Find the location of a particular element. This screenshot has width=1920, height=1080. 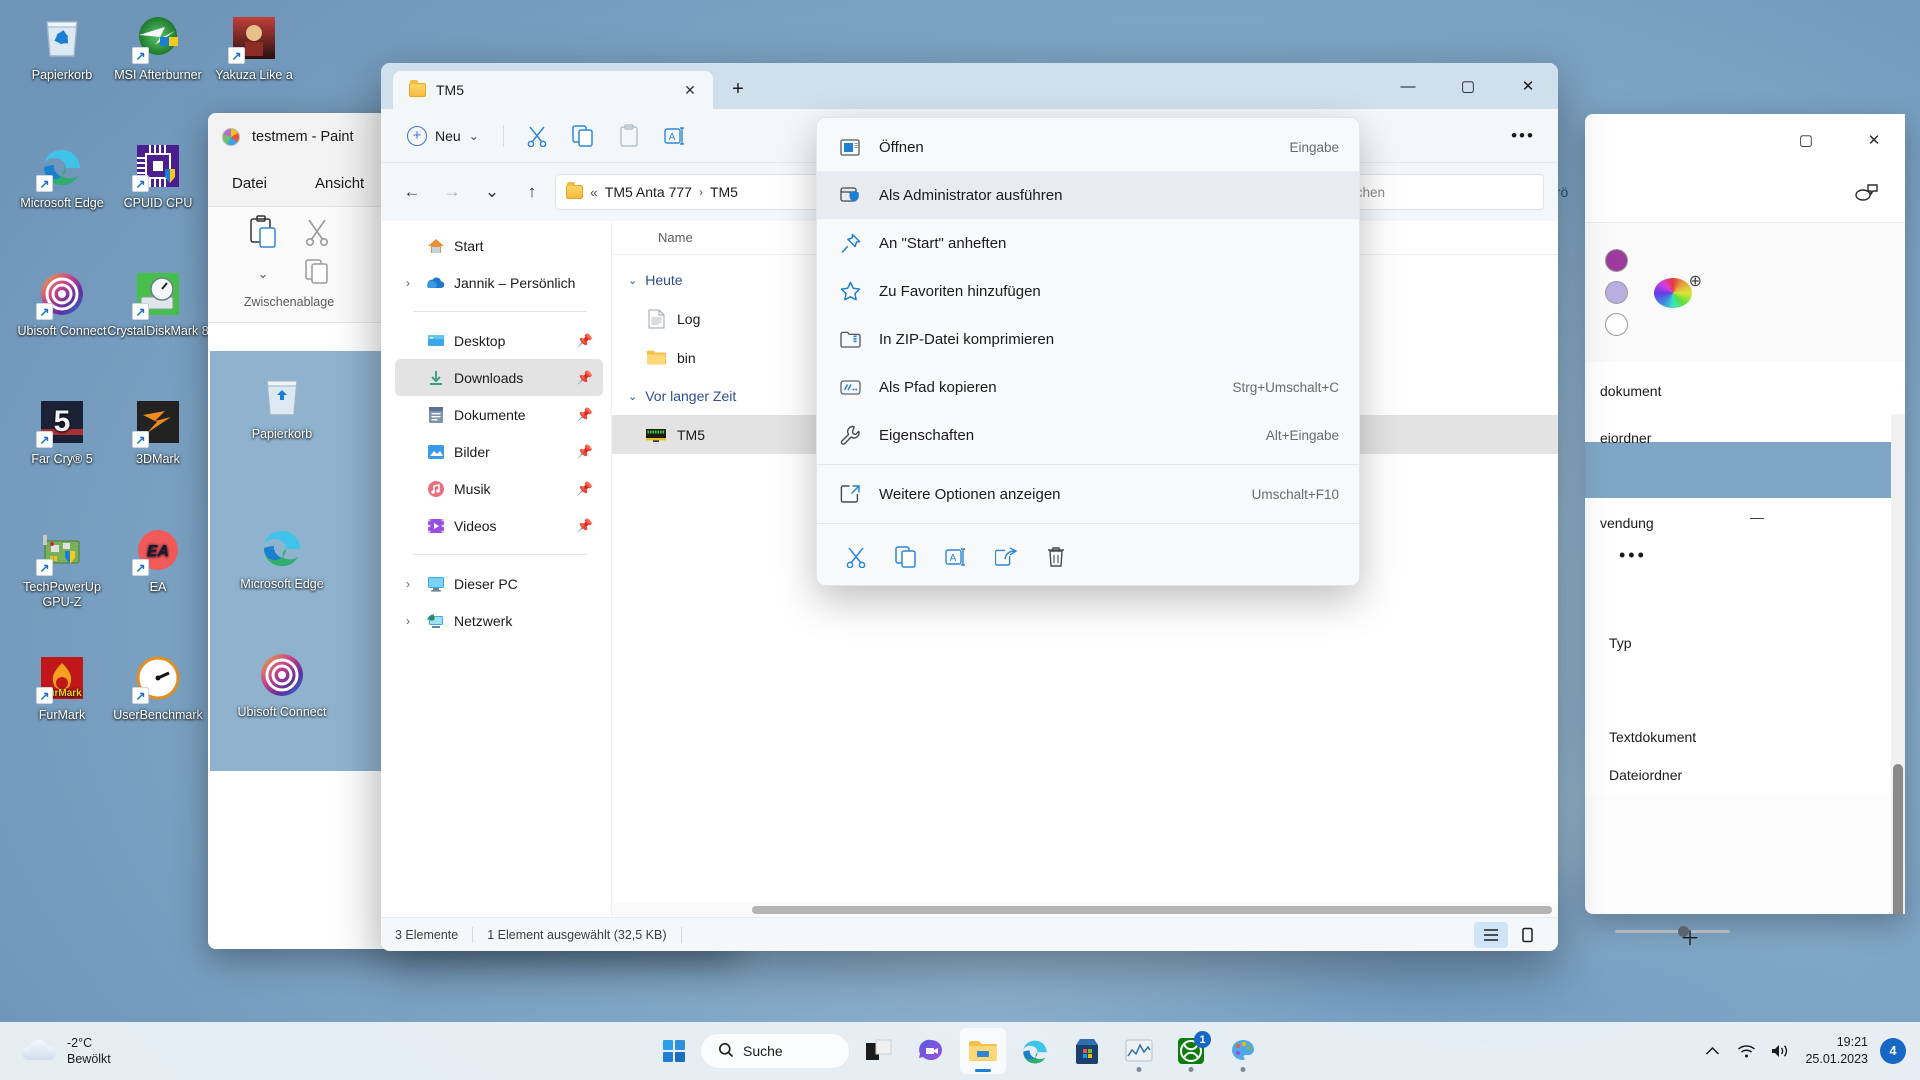

collaborate-icon is located at coordinates (1867, 194).